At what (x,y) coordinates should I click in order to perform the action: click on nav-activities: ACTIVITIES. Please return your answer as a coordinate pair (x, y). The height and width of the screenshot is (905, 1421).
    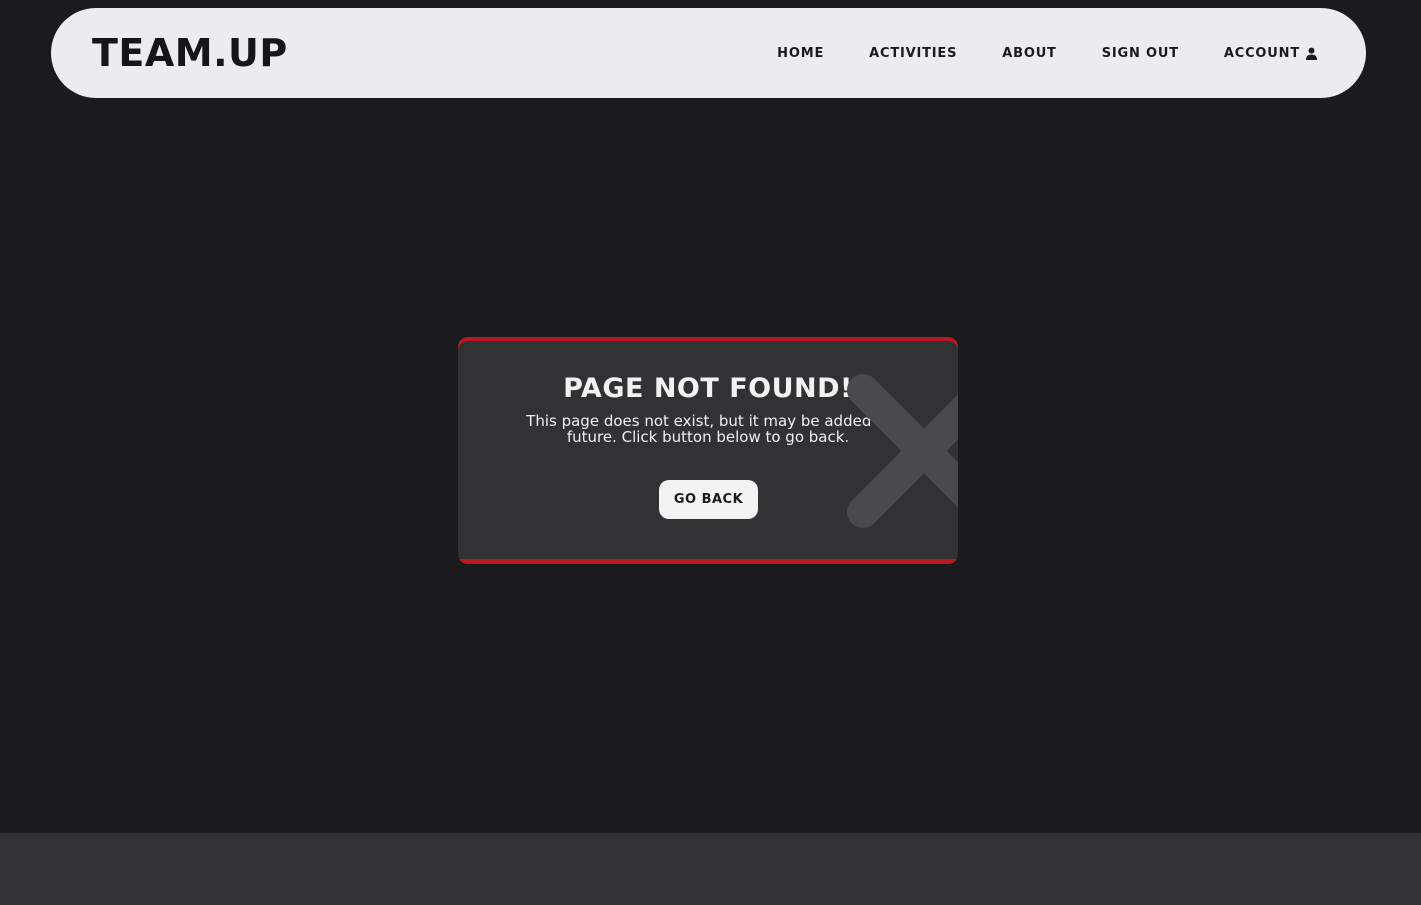
    Looking at the image, I should click on (913, 53).